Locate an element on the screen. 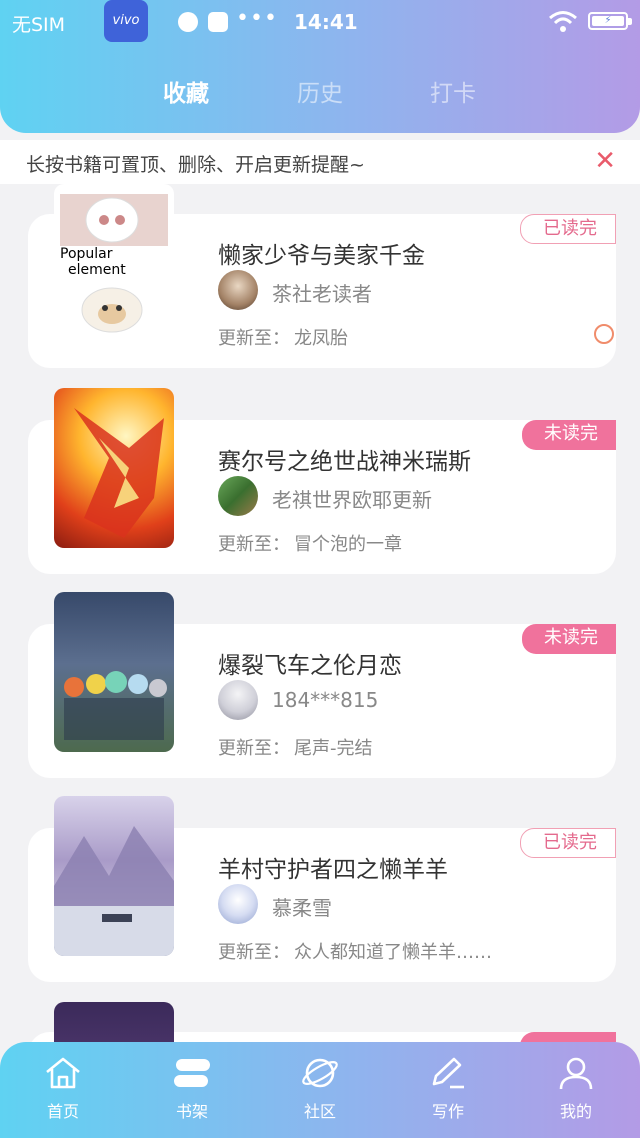 This screenshot has height=1138, width=640. tab-favorites: 收藏 is located at coordinates (186, 91).